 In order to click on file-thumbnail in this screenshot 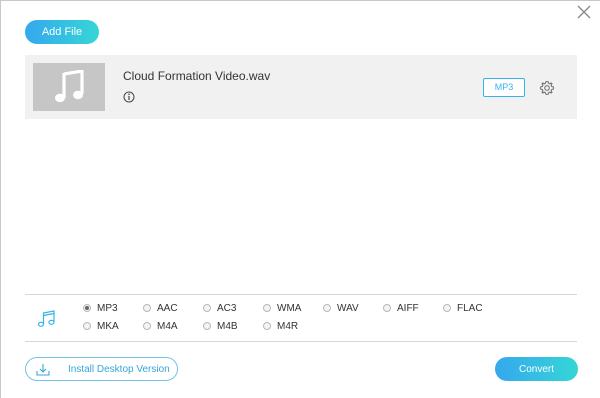, I will do `click(69, 87)`.